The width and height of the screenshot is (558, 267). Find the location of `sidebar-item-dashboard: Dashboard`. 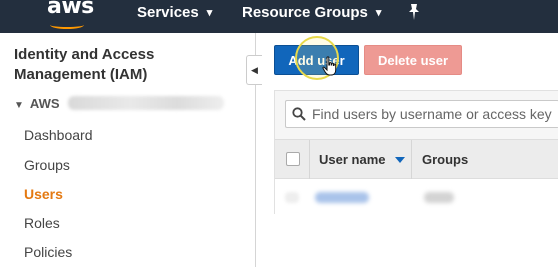

sidebar-item-dashboard: Dashboard is located at coordinates (58, 135).